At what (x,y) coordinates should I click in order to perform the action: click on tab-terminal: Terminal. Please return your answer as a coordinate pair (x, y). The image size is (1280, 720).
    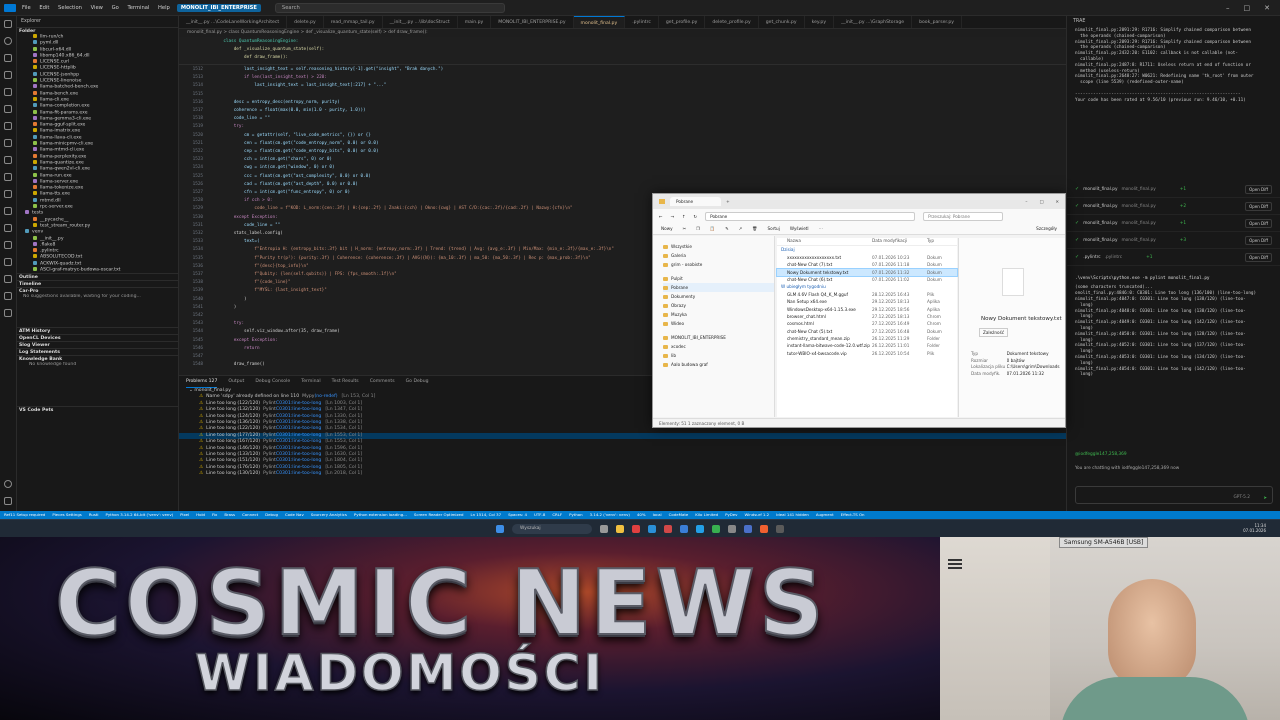
    Looking at the image, I should click on (310, 382).